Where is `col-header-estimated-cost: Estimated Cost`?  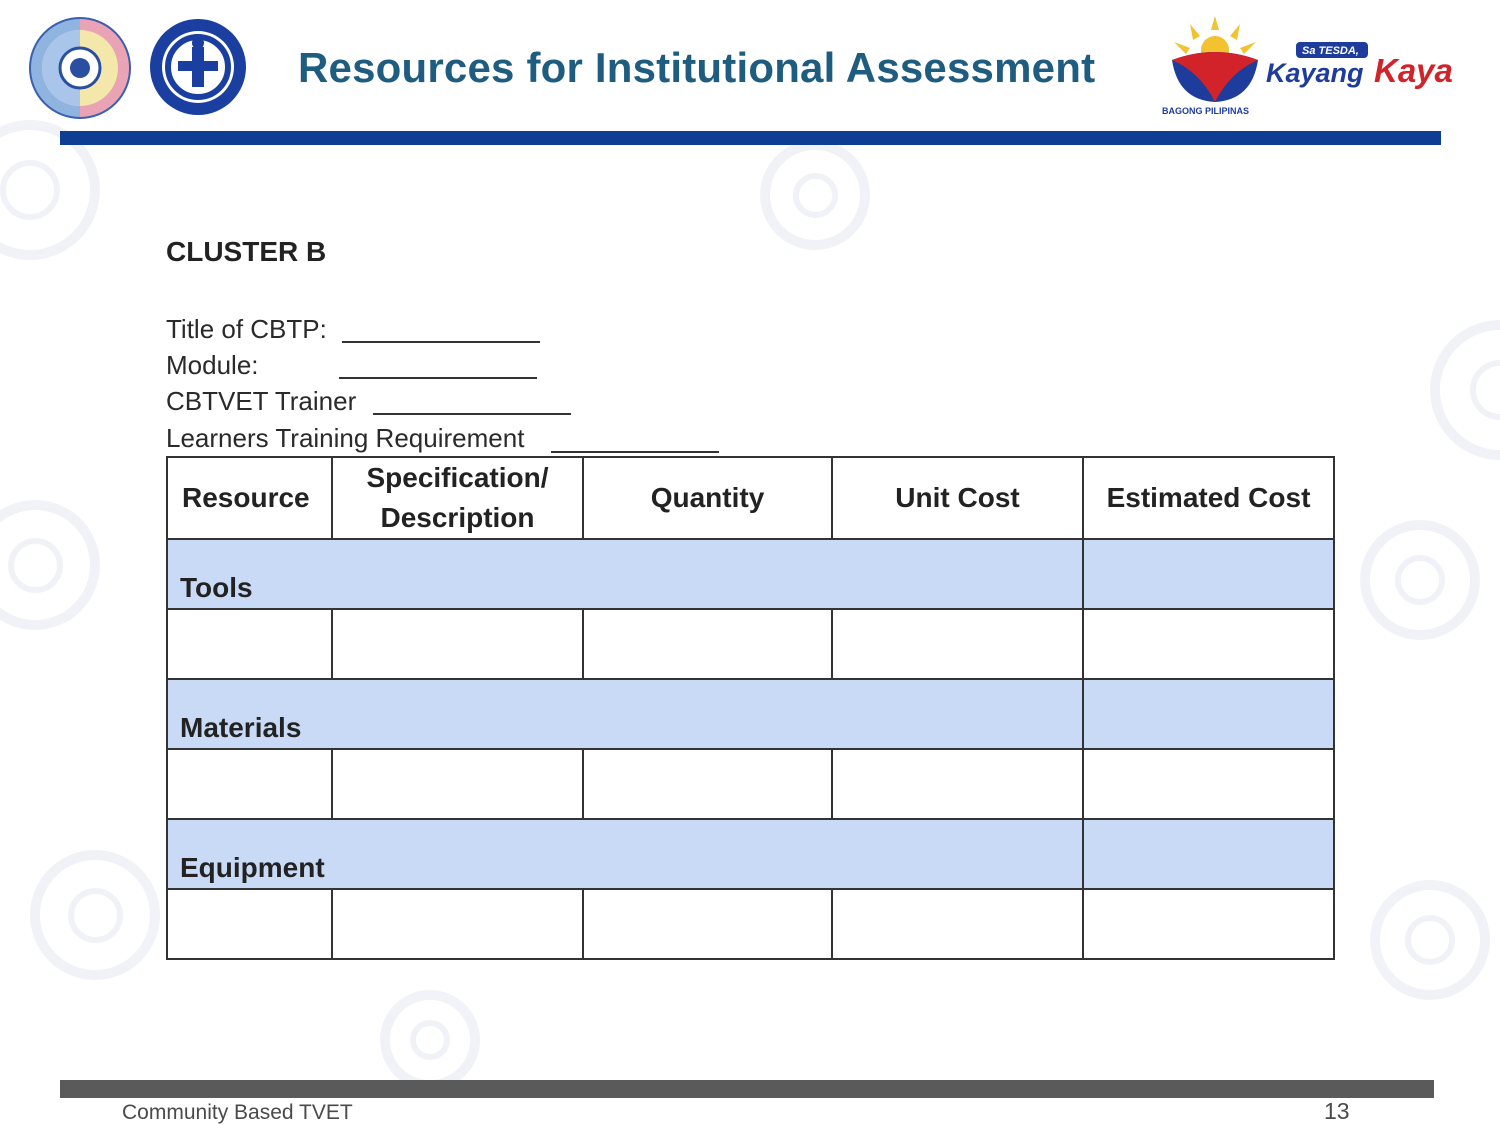
col-header-estimated-cost: Estimated Cost is located at coordinates (1208, 498).